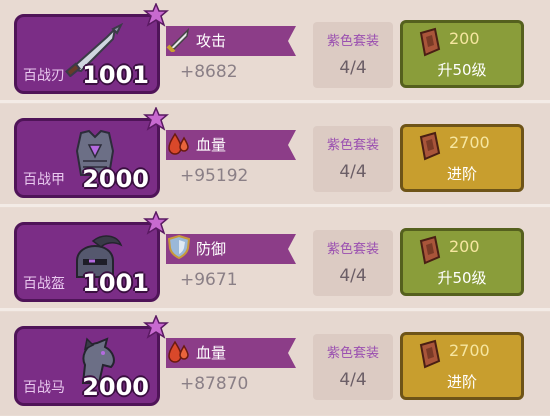 The width and height of the screenshot is (550, 416). Describe the element at coordinates (214, 384) in the screenshot. I see `stat-value: +87870` at that location.